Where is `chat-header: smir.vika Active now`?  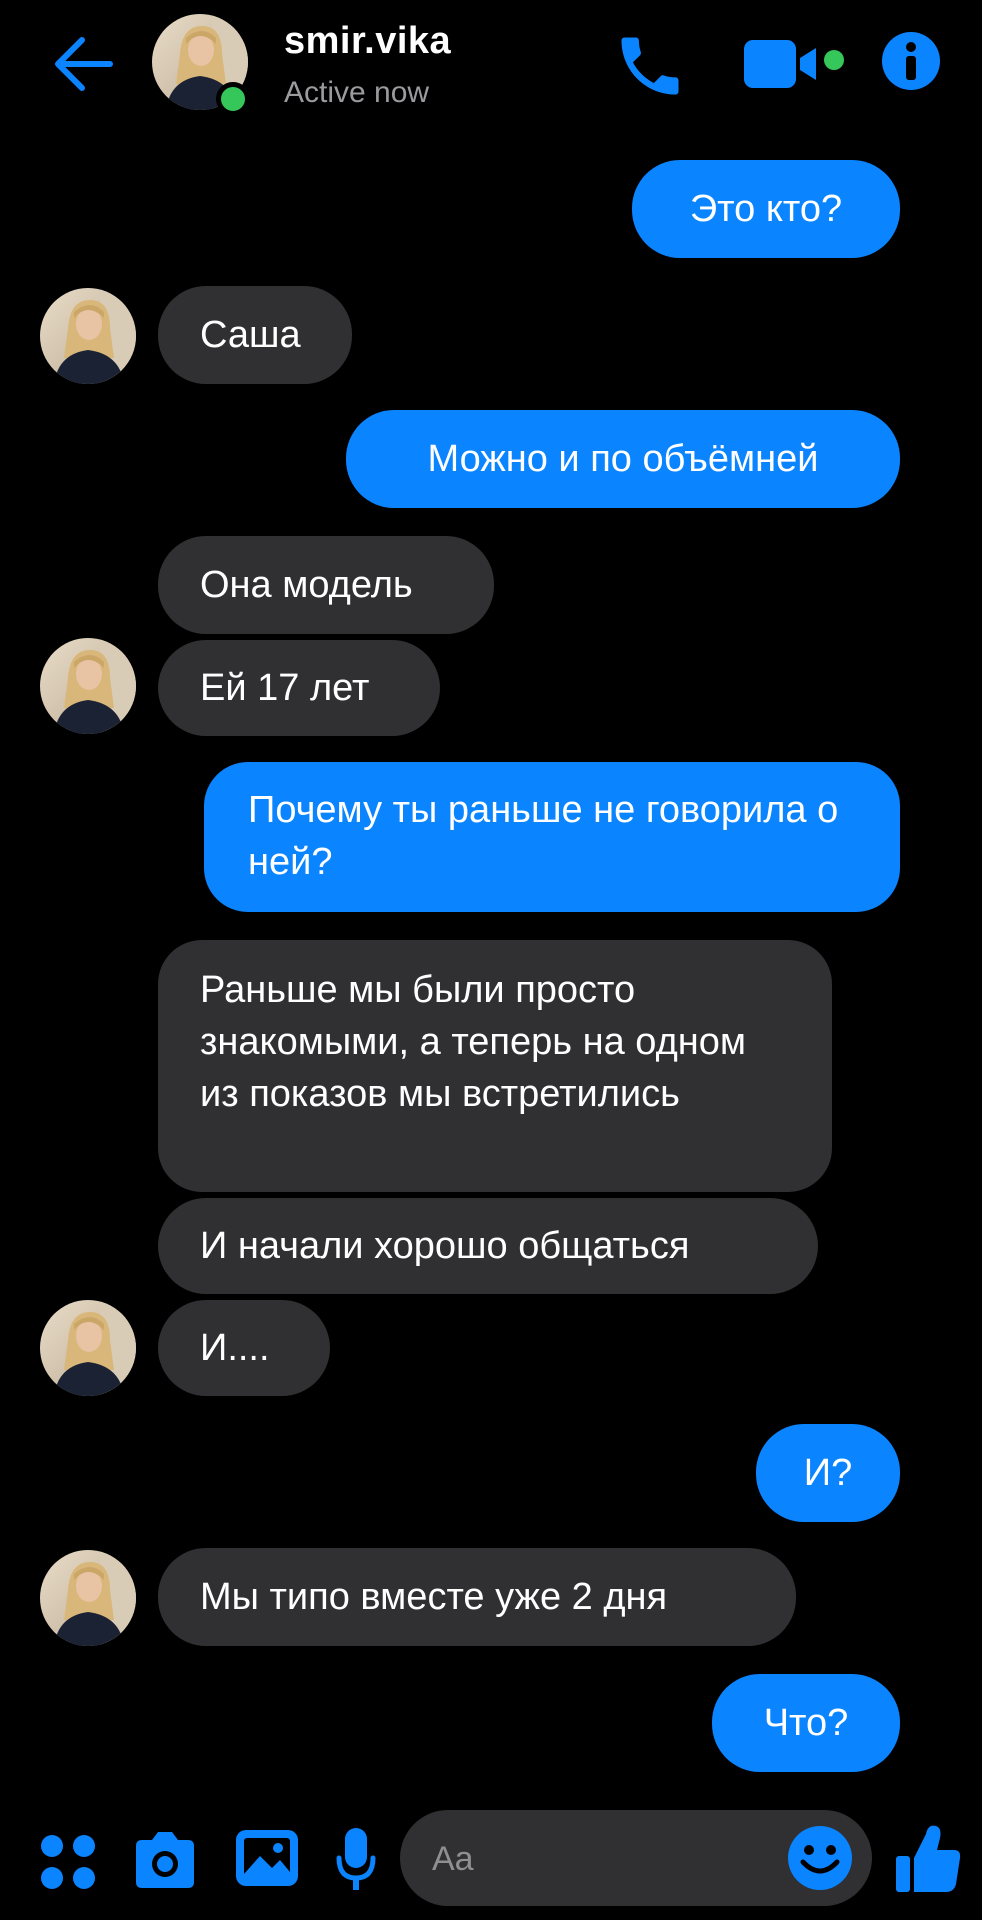
chat-header: smir.vika Active now is located at coordinates (491, 70).